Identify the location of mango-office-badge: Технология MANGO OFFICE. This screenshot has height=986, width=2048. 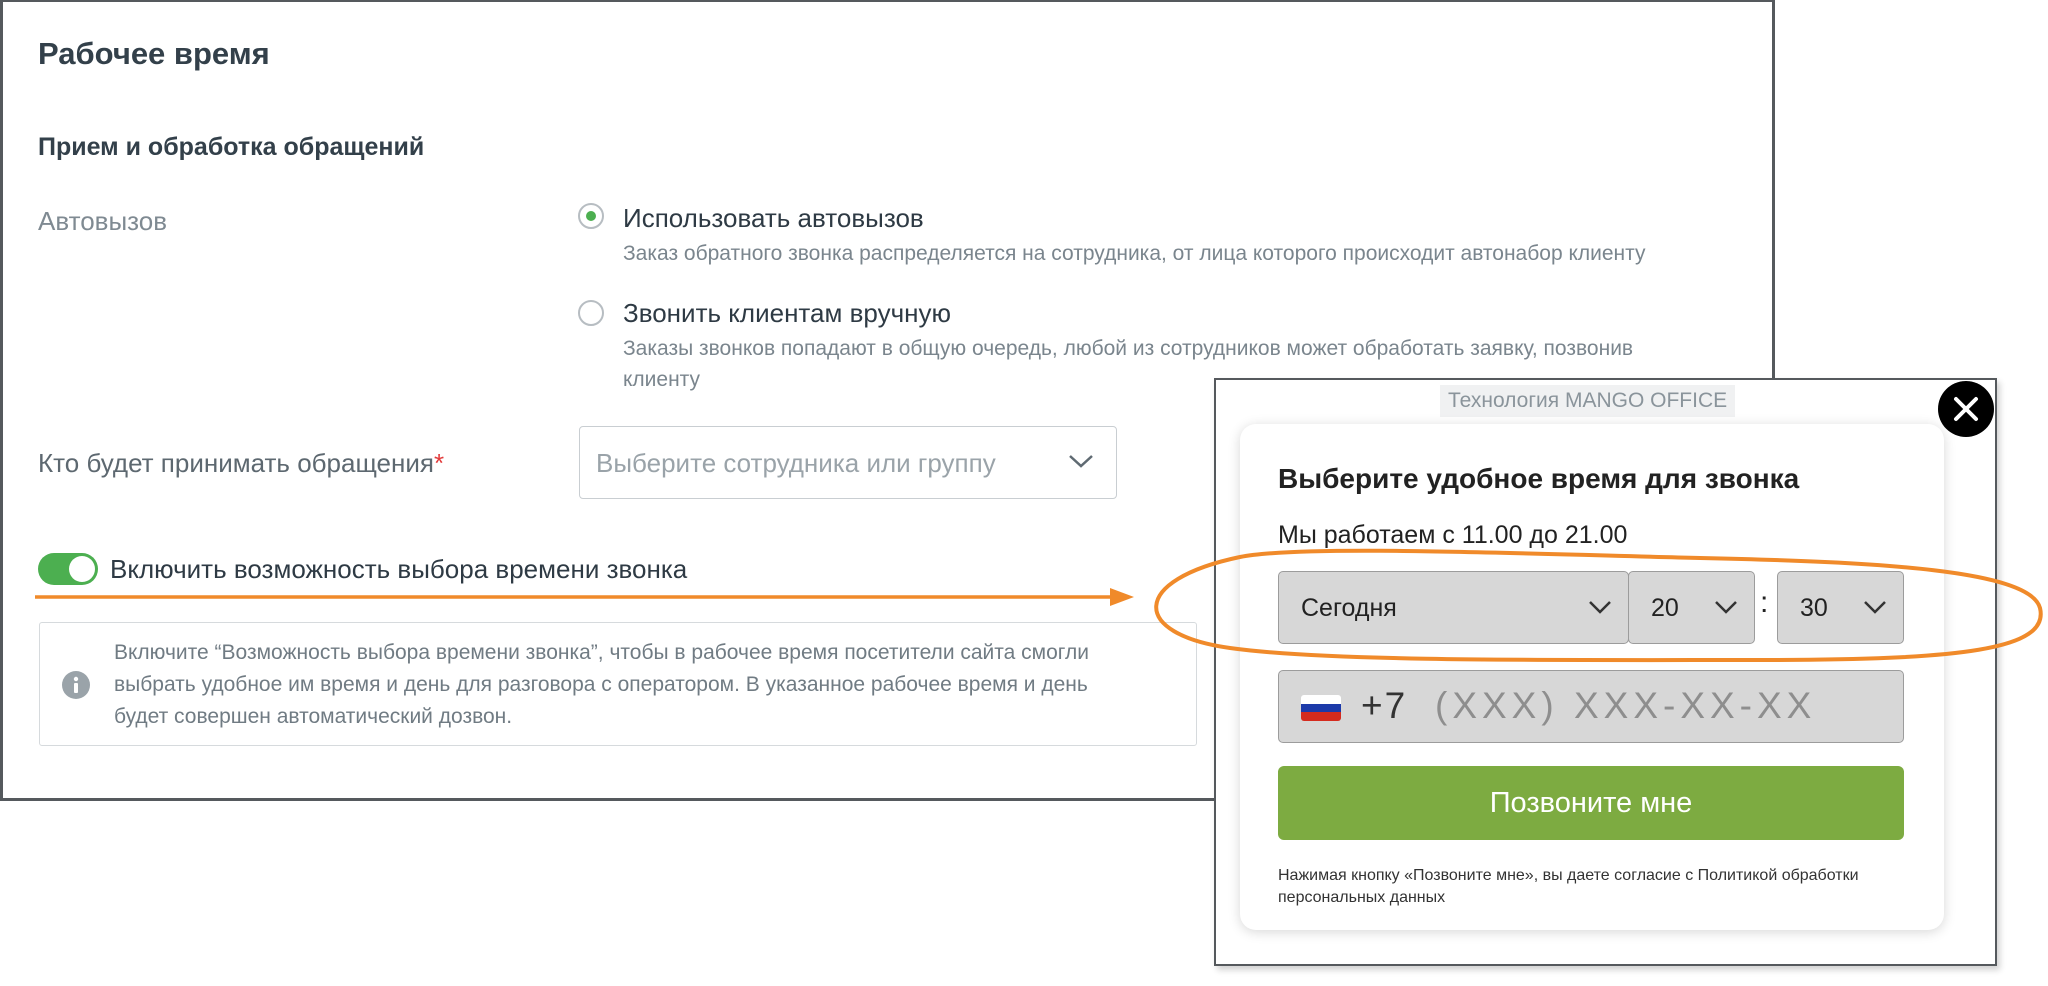
(1588, 401).